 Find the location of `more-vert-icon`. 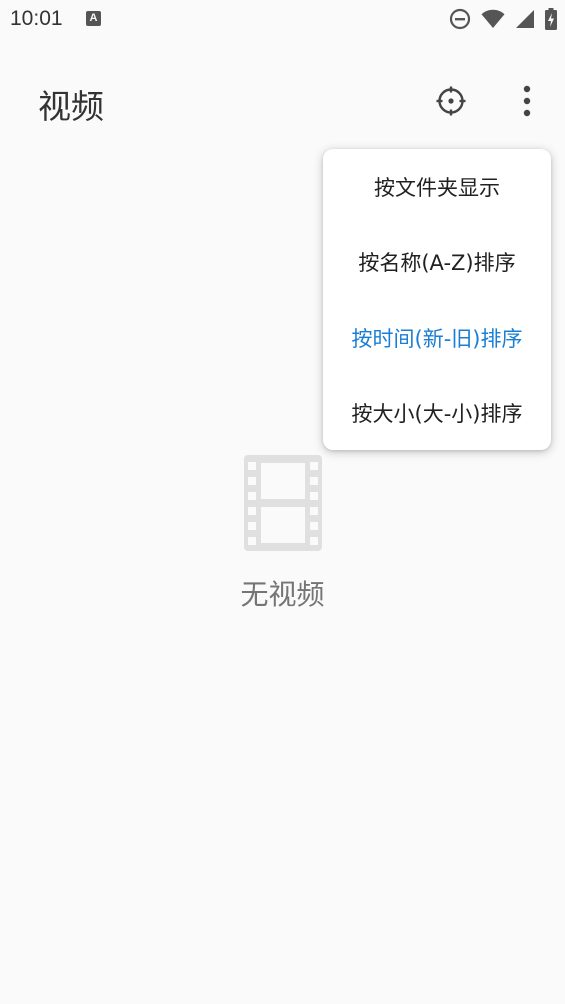

more-vert-icon is located at coordinates (527, 101).